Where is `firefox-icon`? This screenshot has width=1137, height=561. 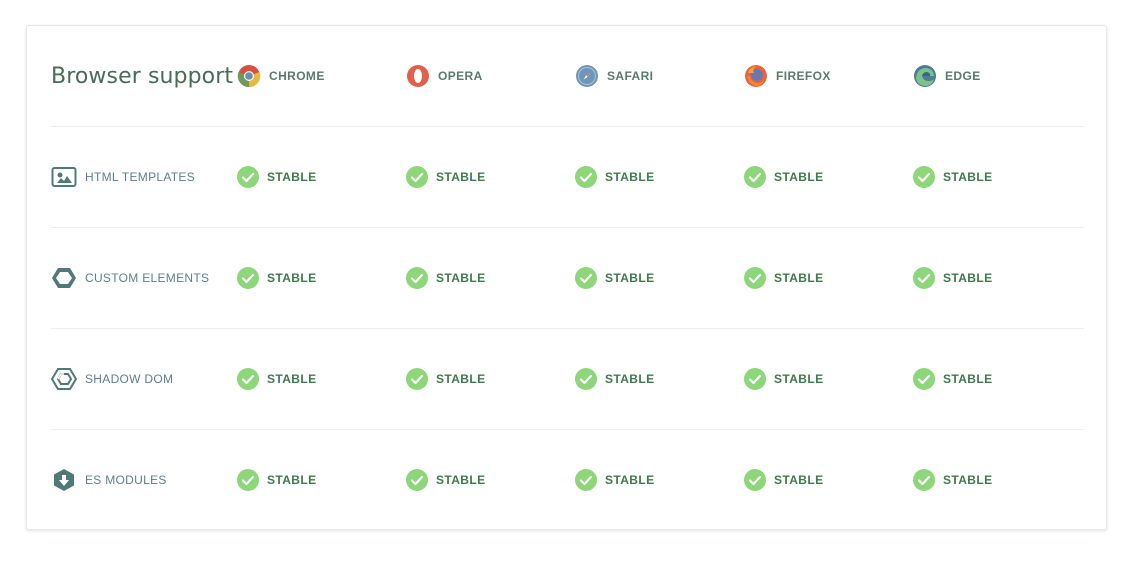
firefox-icon is located at coordinates (756, 76).